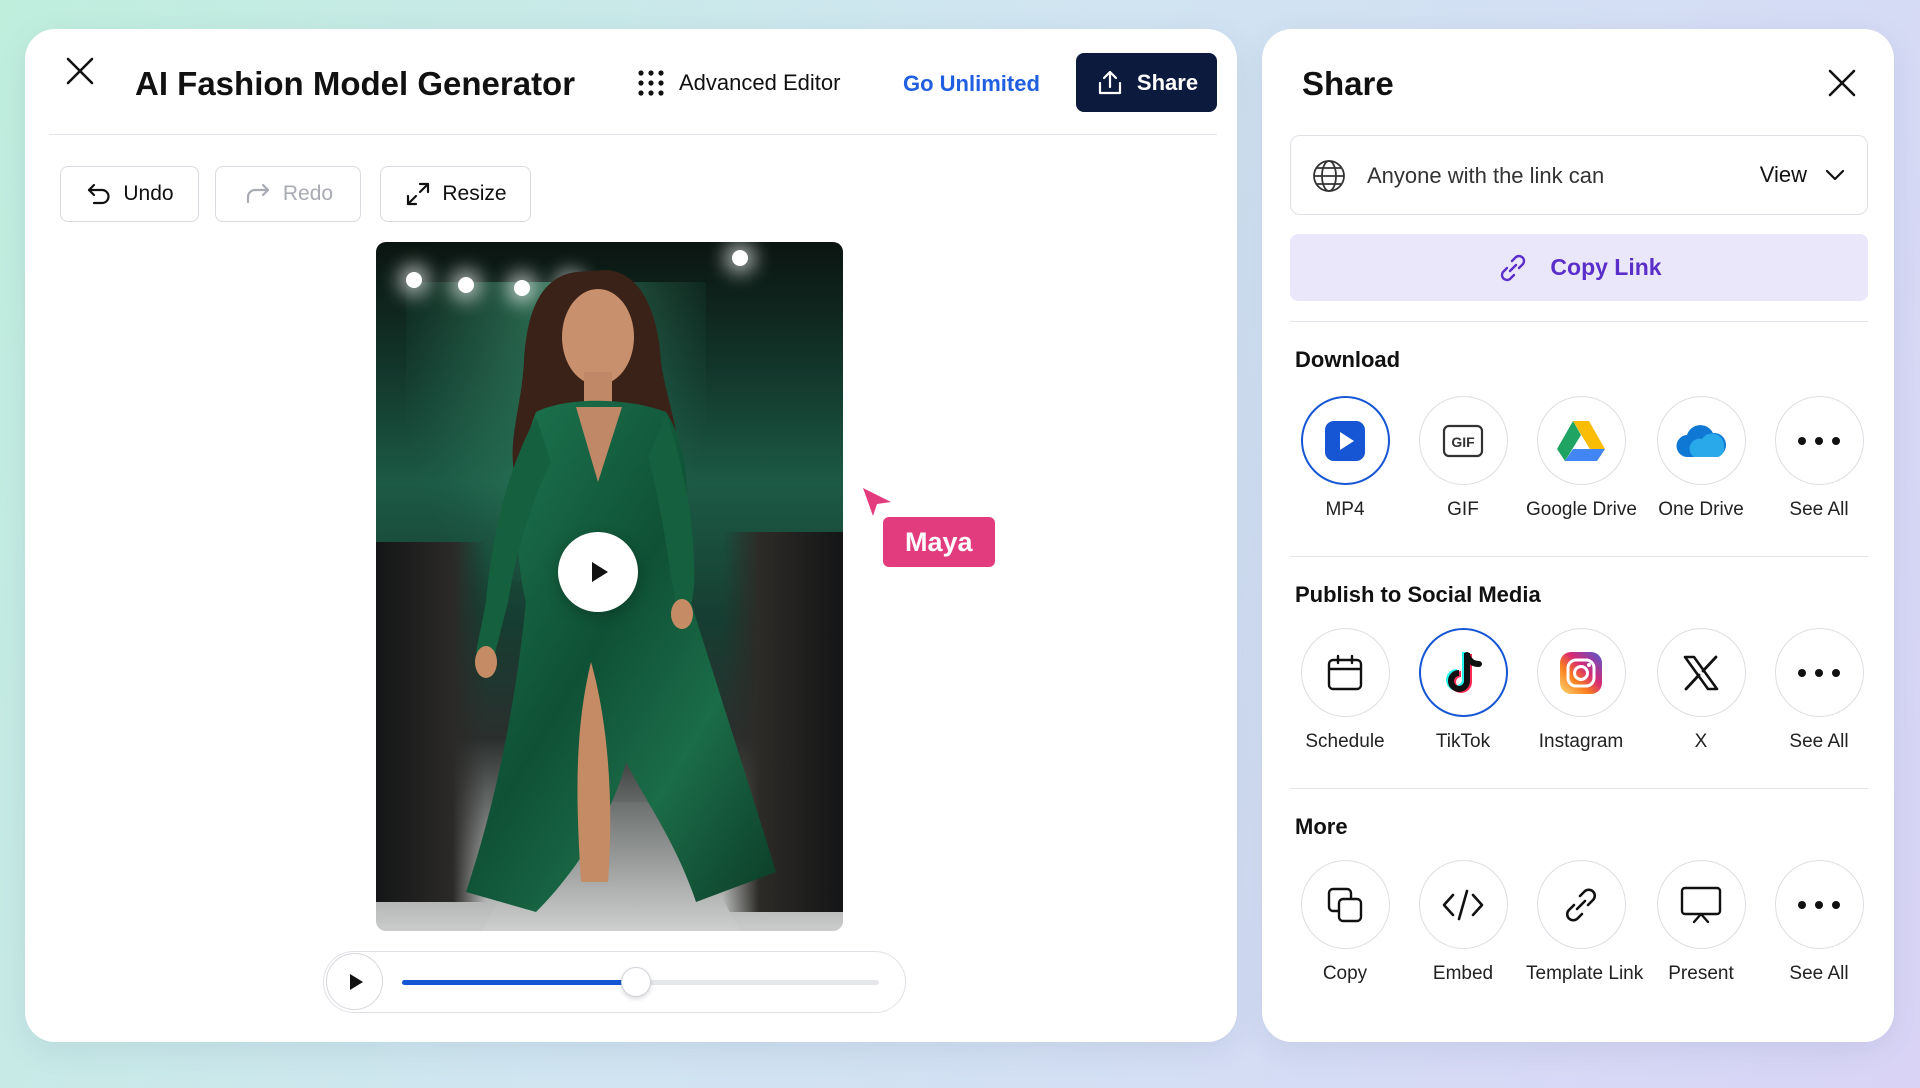  I want to click on tiktok-option: TikTok, so click(1463, 690).